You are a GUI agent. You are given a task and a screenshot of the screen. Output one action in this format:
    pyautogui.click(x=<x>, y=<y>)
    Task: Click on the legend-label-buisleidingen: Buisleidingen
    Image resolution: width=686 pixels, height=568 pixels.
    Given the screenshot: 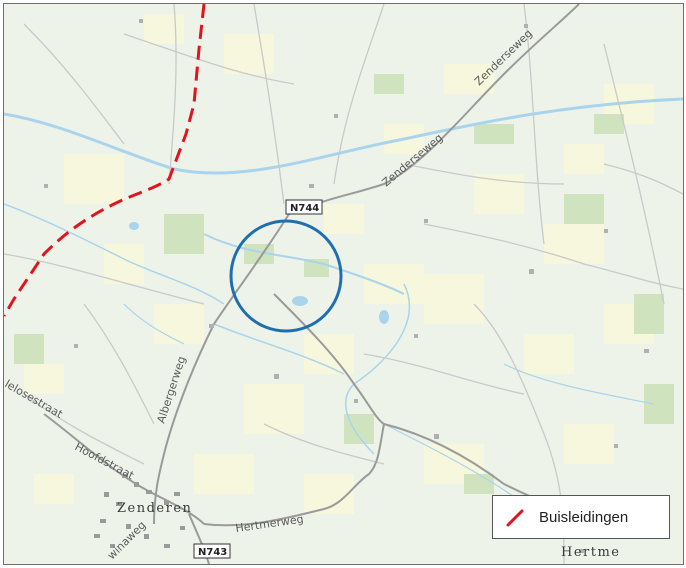 What is the action you would take?
    pyautogui.click(x=584, y=517)
    